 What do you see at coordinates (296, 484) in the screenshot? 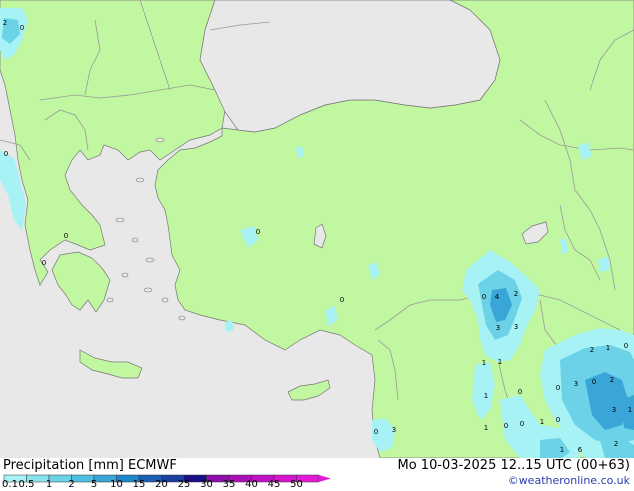
I see `legend-label: 50` at bounding box center [296, 484].